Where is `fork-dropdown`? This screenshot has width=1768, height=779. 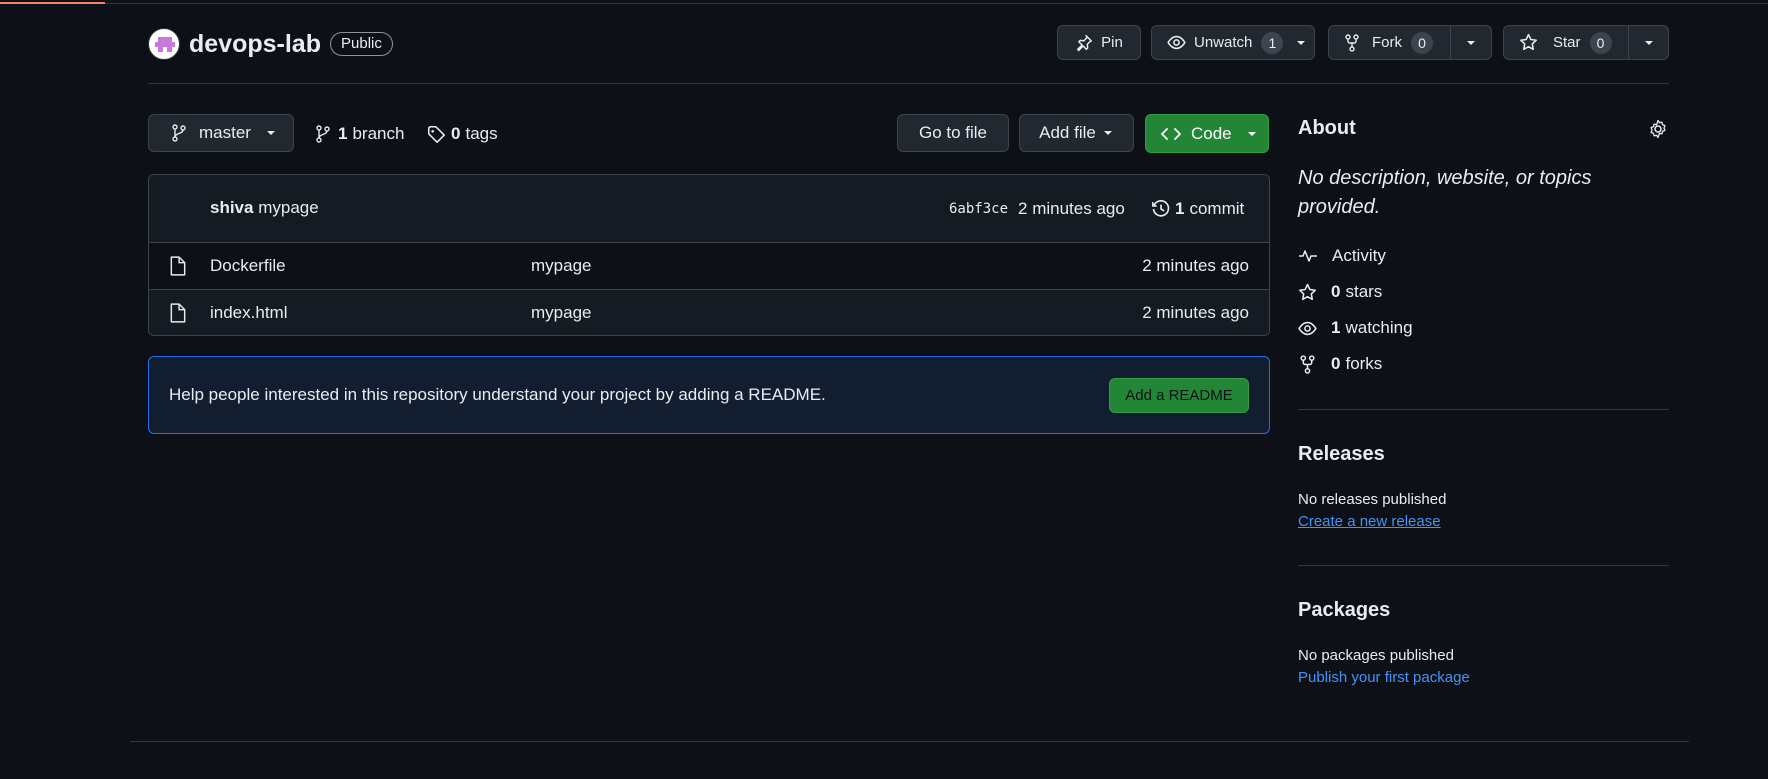 fork-dropdown is located at coordinates (1470, 42).